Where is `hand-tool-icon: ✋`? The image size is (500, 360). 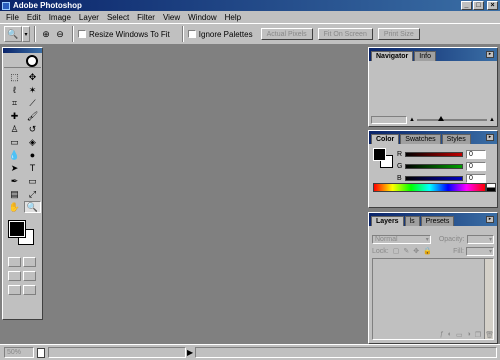
hand-tool-icon: ✋ is located at coordinates (14, 207).